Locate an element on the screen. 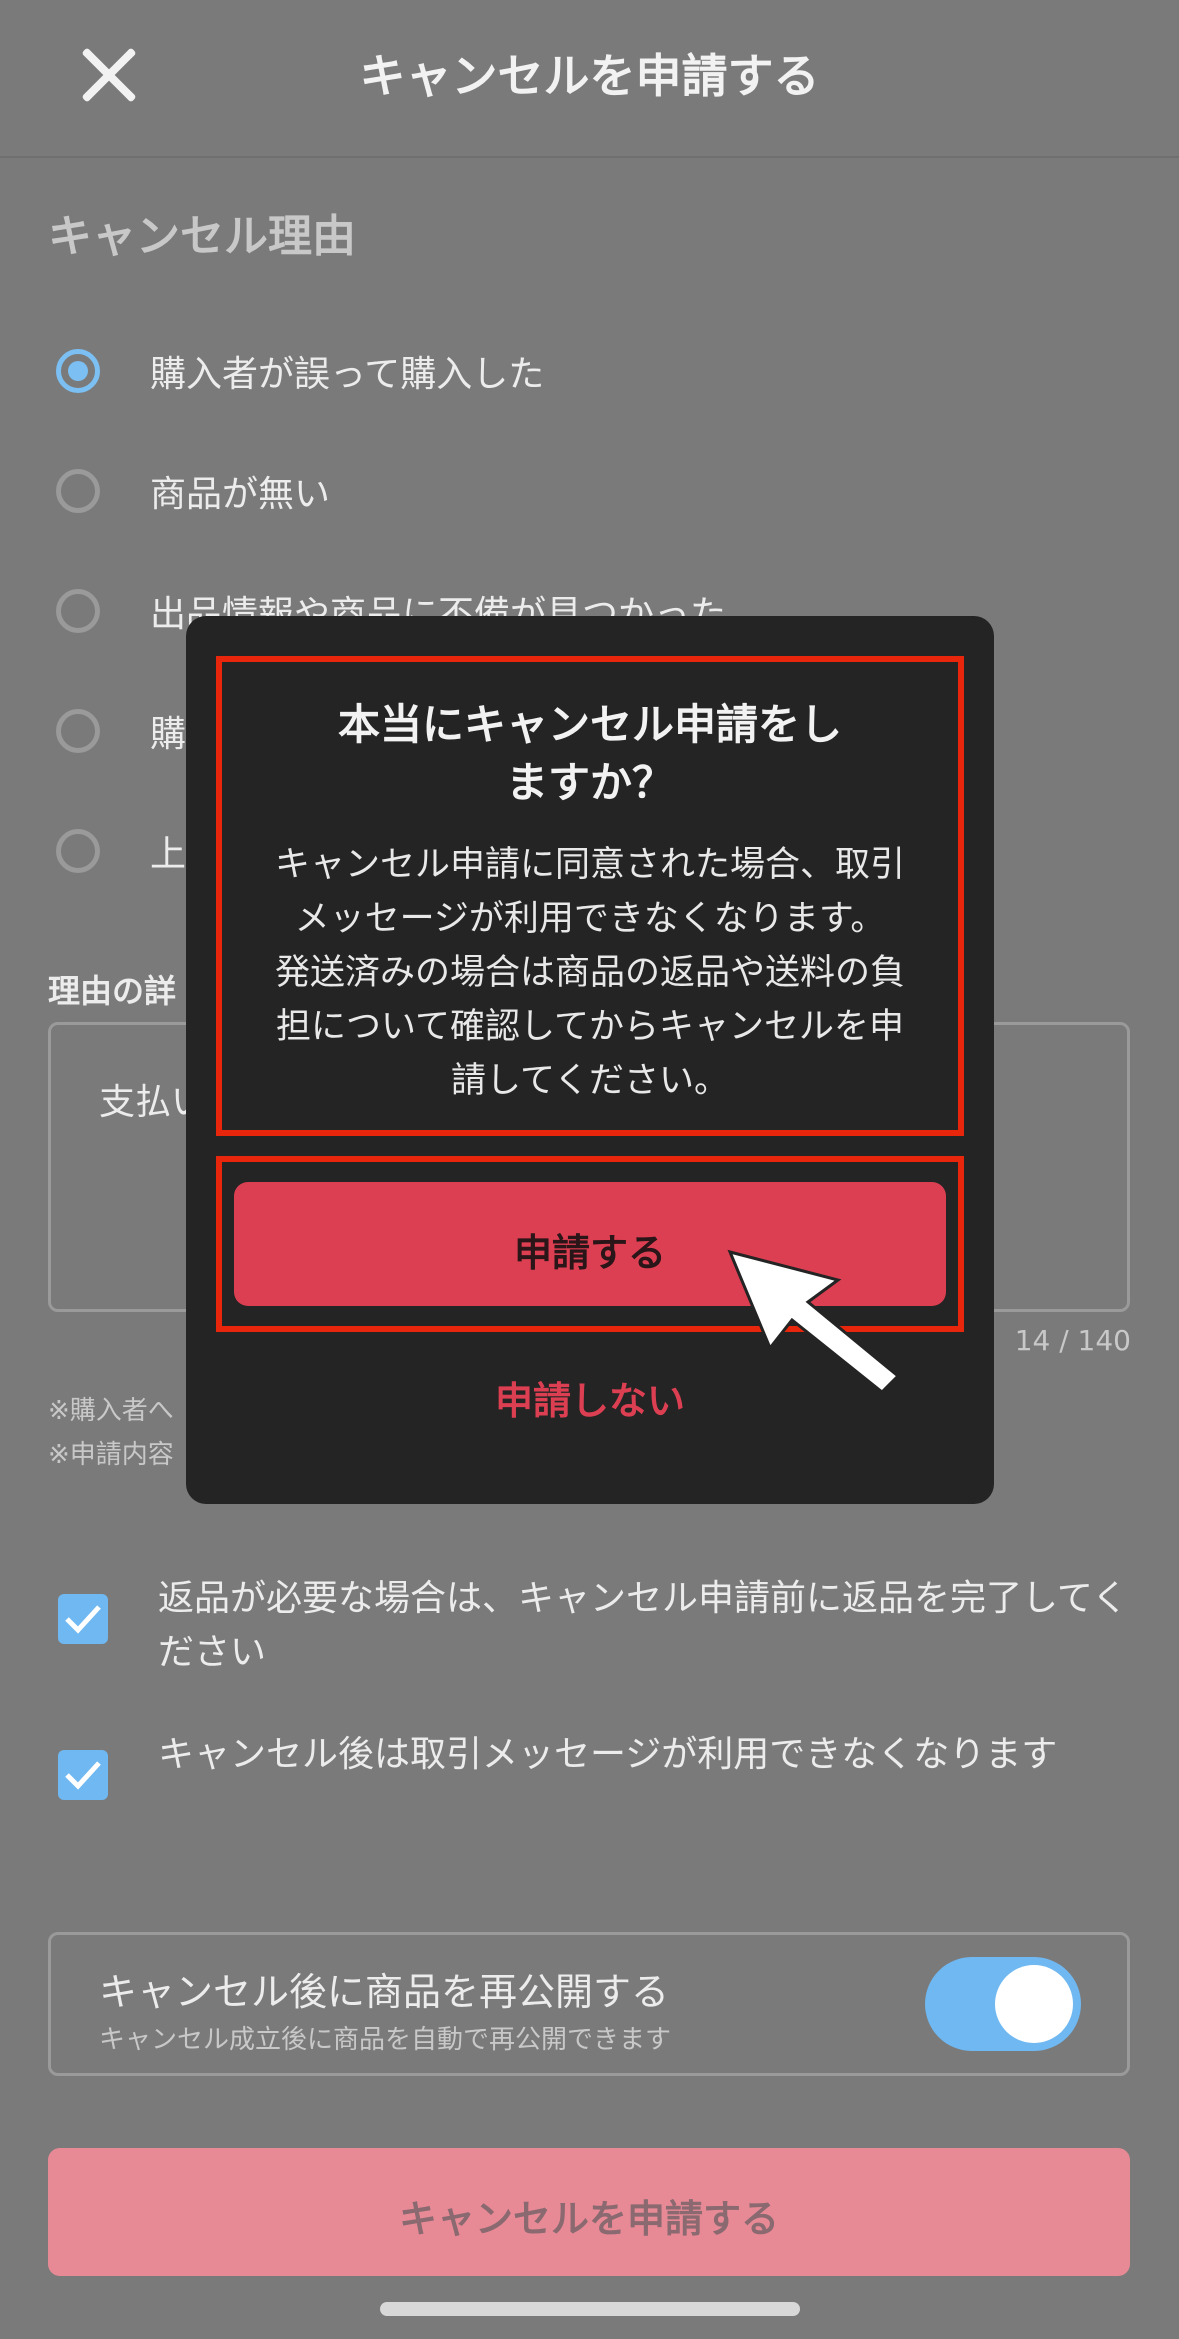 The height and width of the screenshot is (2339, 1179). page-title: キャンセルを申請する is located at coordinates (589, 76).